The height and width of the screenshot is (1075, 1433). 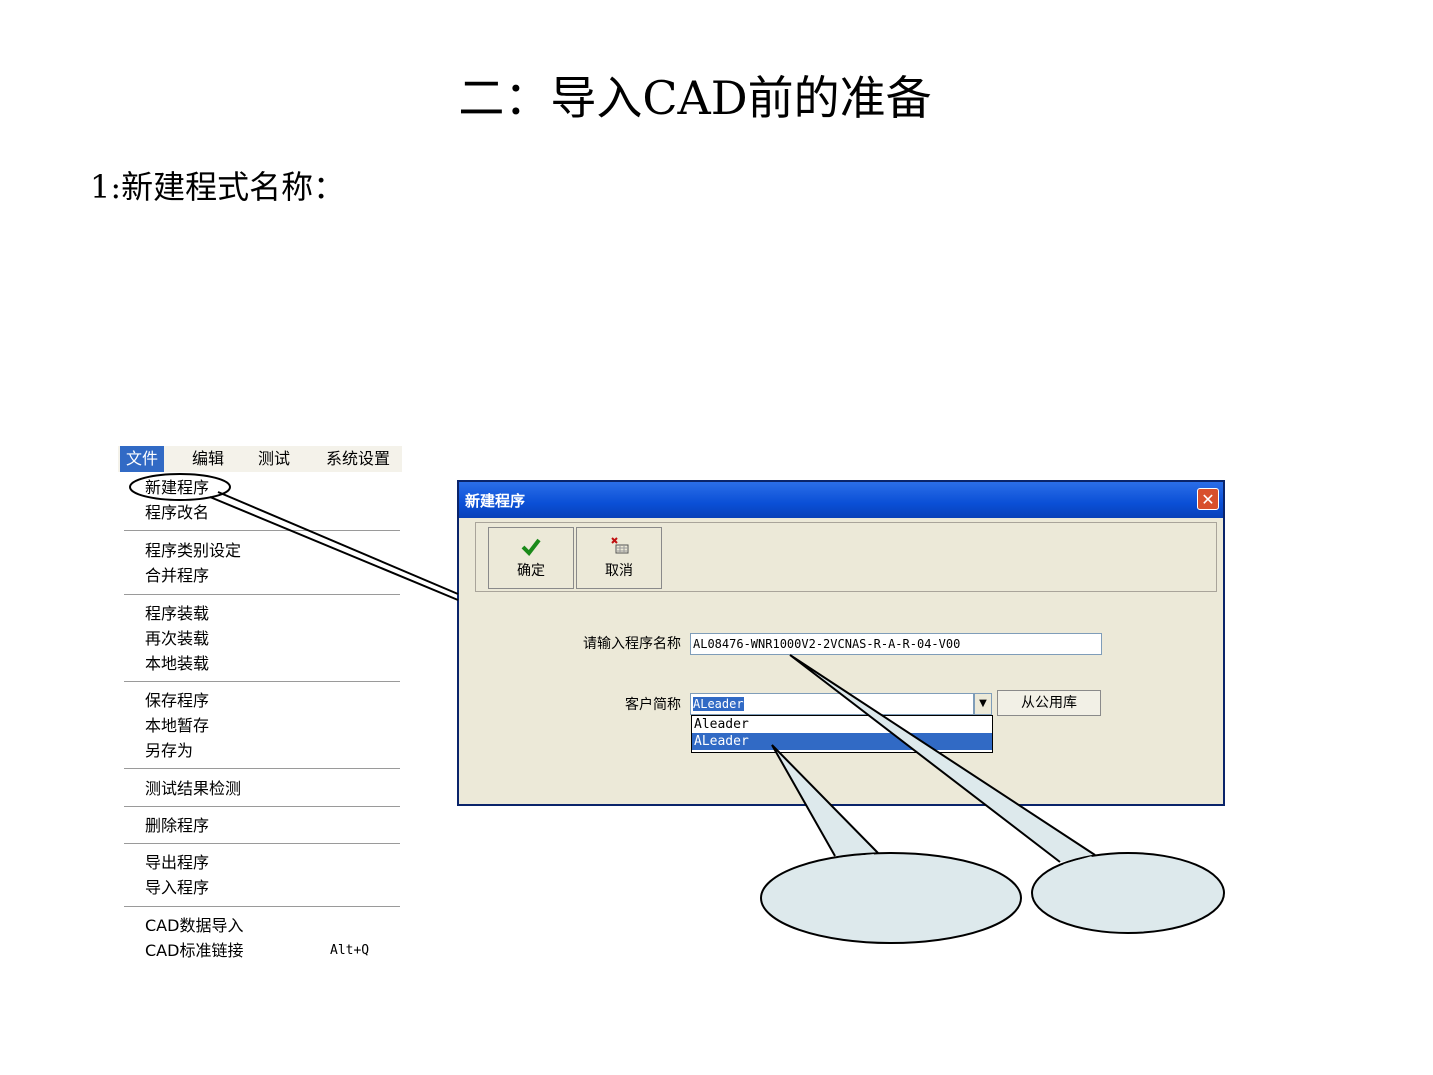 I want to click on callout-bubble-right, so click(x=1128, y=893).